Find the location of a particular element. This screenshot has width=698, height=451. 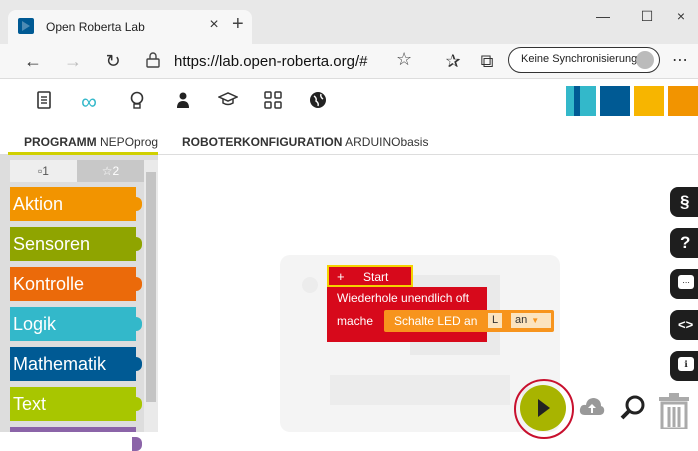

category-logik: Logik is located at coordinates (76, 324).